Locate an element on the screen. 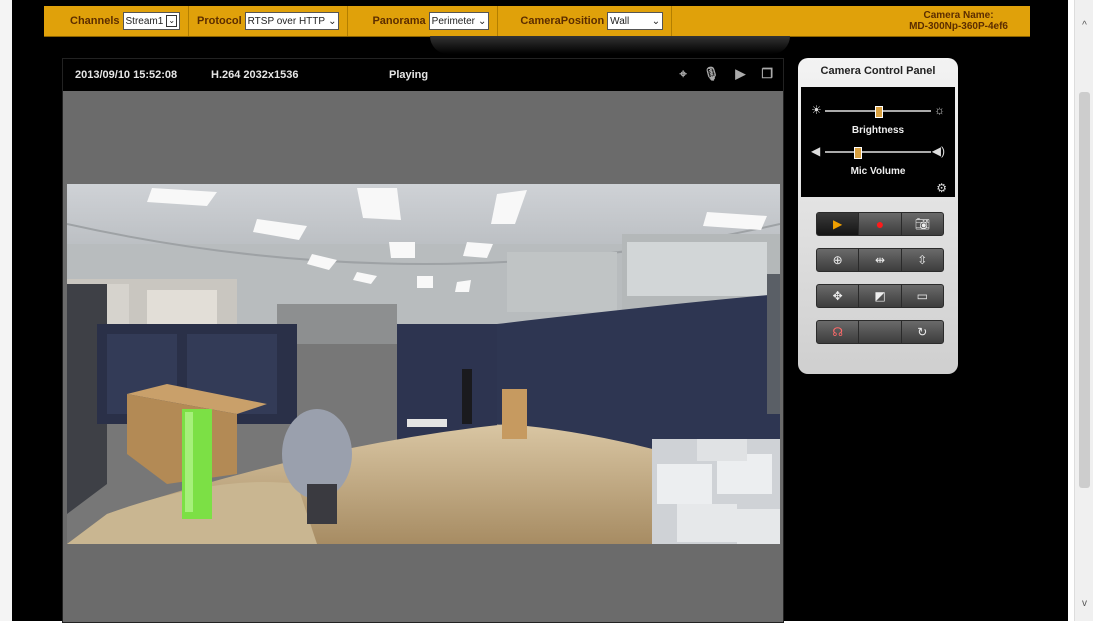 The image size is (1093, 623). brightness-high-icon: ☼ is located at coordinates (939, 110).